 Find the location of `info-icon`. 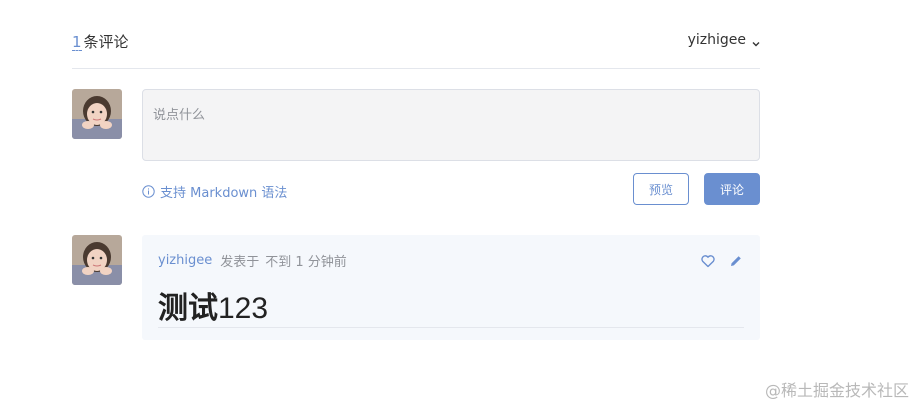

info-icon is located at coordinates (148, 191).